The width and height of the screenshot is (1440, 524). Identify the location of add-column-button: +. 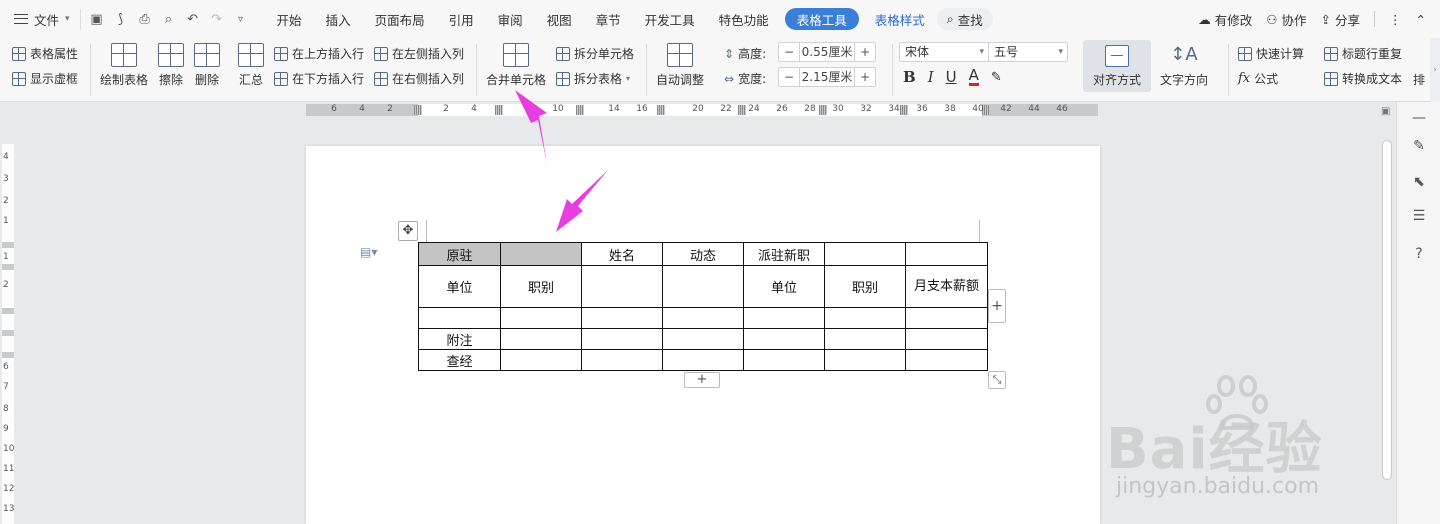
(997, 306).